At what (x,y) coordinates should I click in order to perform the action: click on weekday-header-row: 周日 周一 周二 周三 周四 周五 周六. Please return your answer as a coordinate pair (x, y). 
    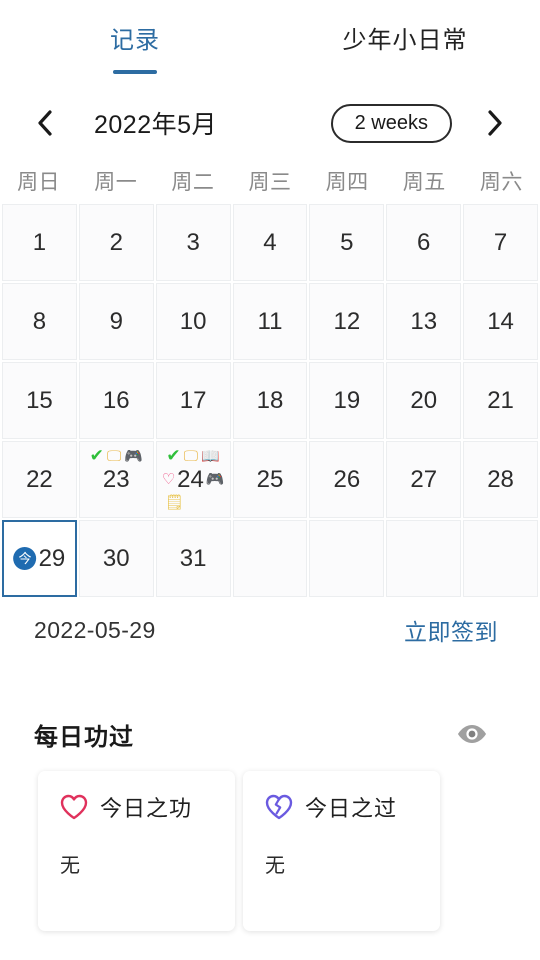
    Looking at the image, I should click on (270, 181).